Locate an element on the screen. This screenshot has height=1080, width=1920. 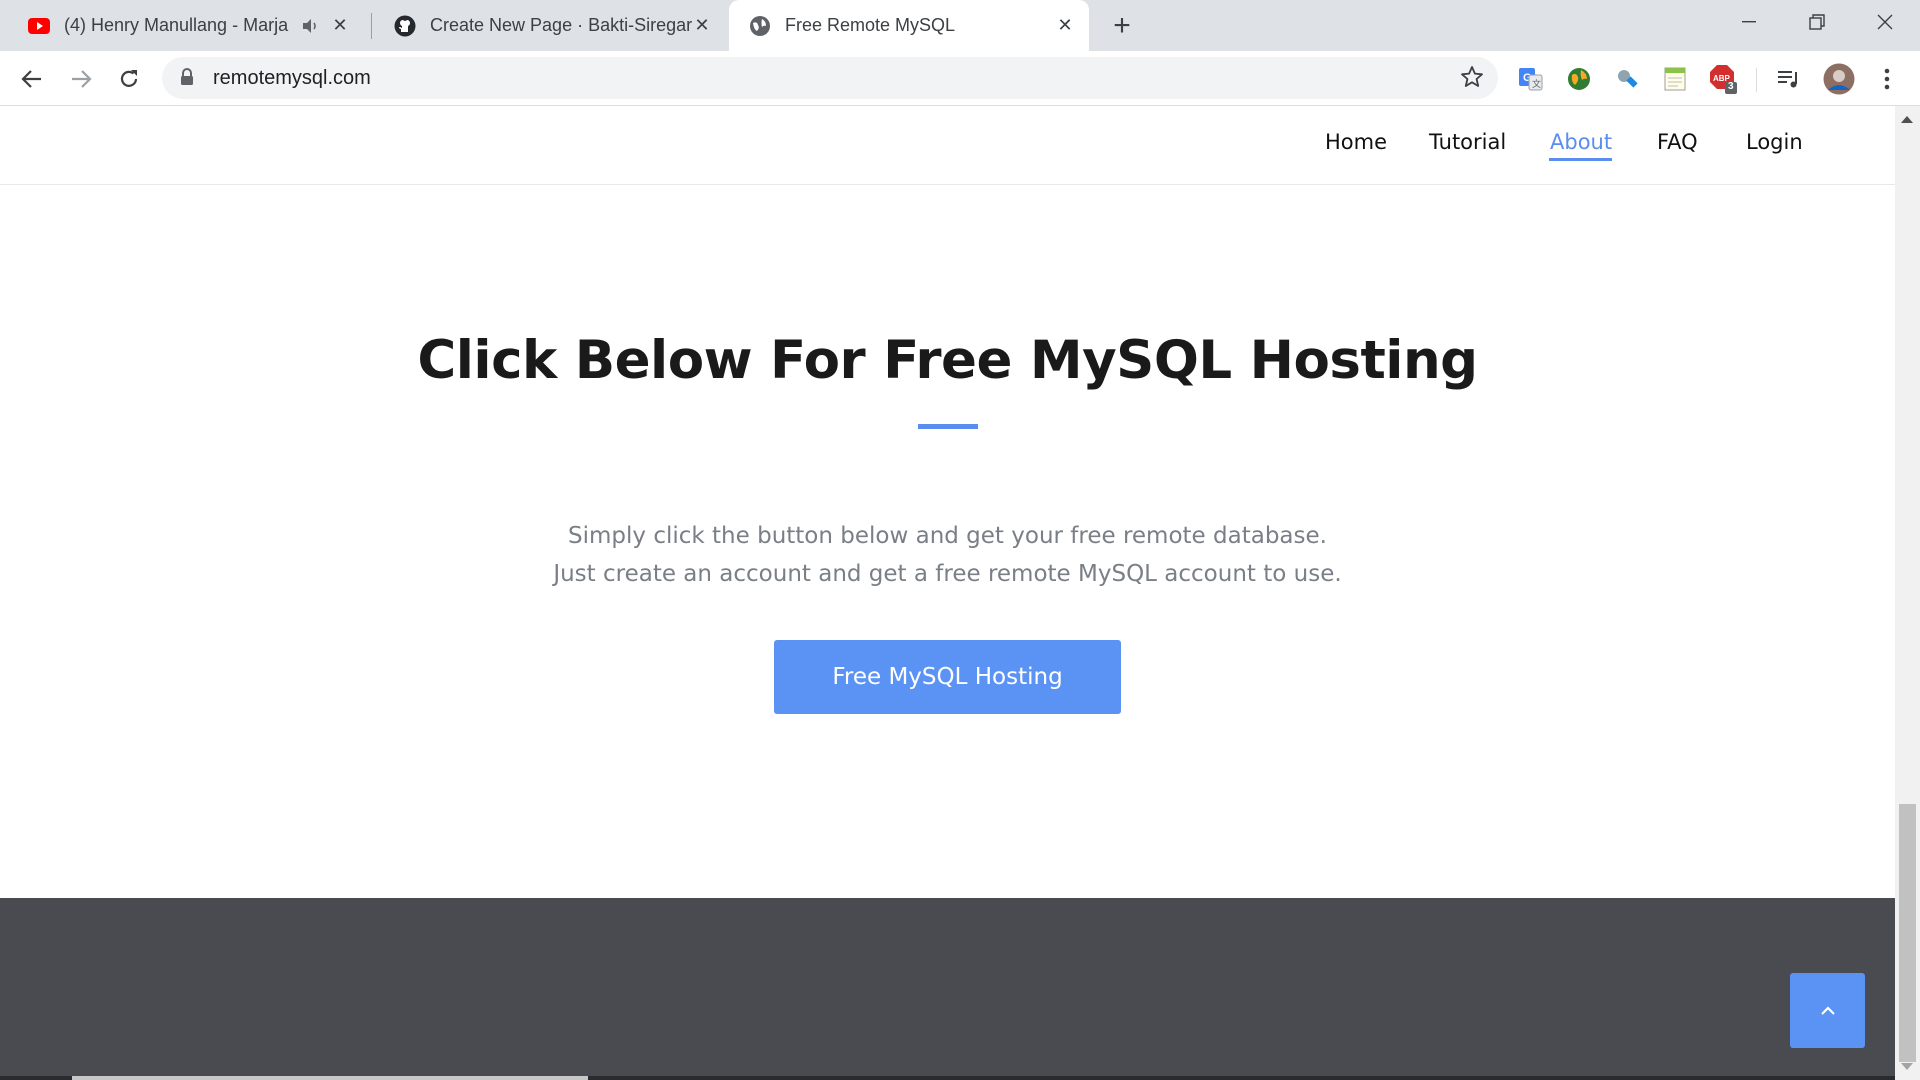
adblock-badge: 3 is located at coordinates (1731, 86).